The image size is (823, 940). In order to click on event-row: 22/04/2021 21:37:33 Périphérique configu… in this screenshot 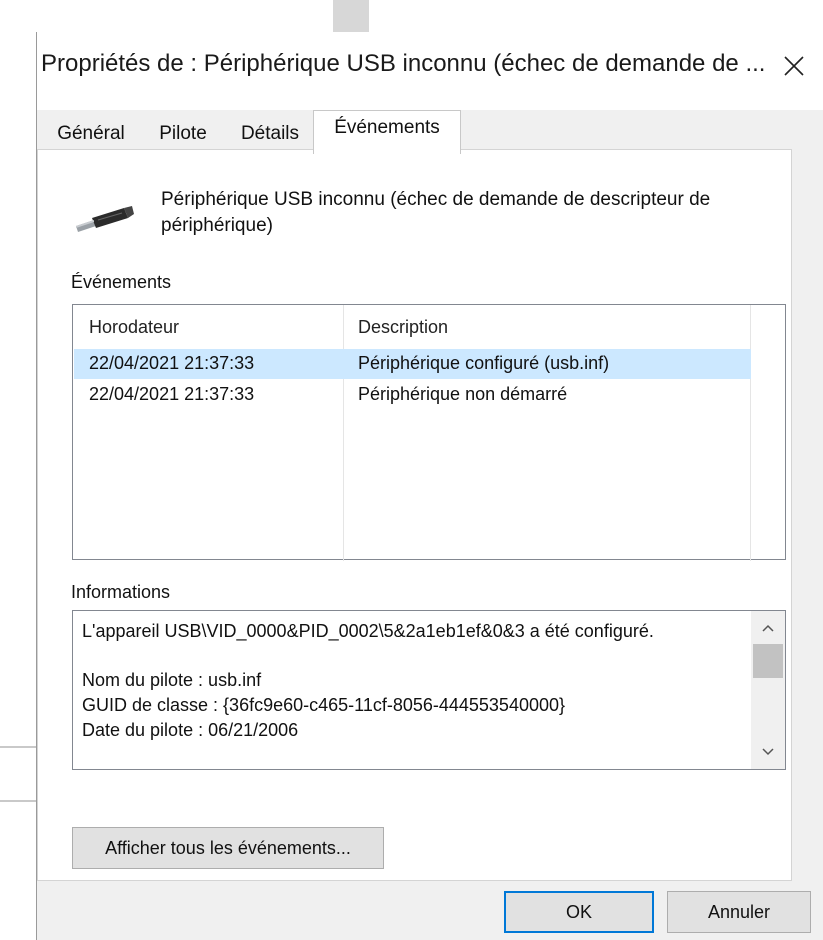, I will do `click(412, 364)`.